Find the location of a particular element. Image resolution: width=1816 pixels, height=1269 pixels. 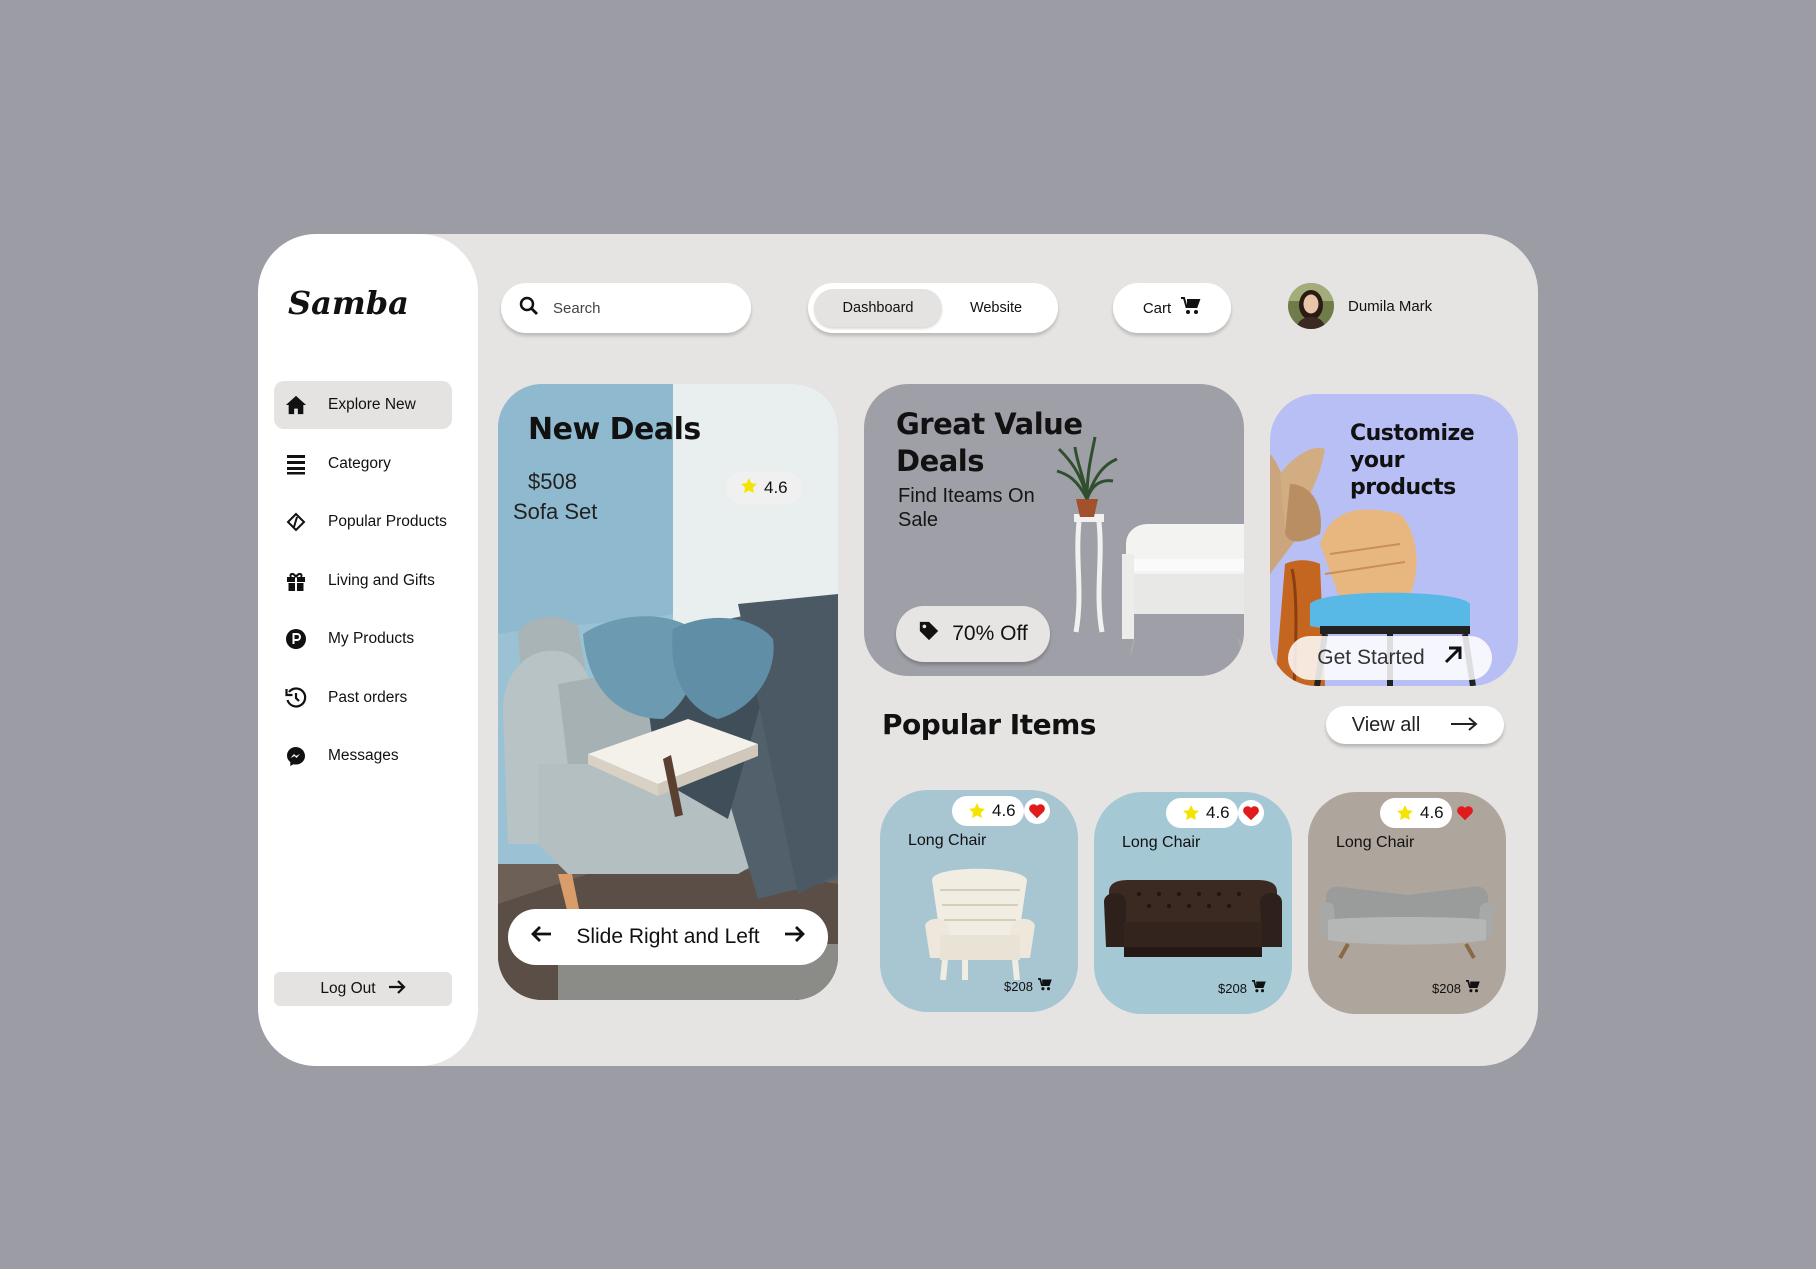

deal-subtitle-line1: Find Iteams On is located at coordinates (966, 496).